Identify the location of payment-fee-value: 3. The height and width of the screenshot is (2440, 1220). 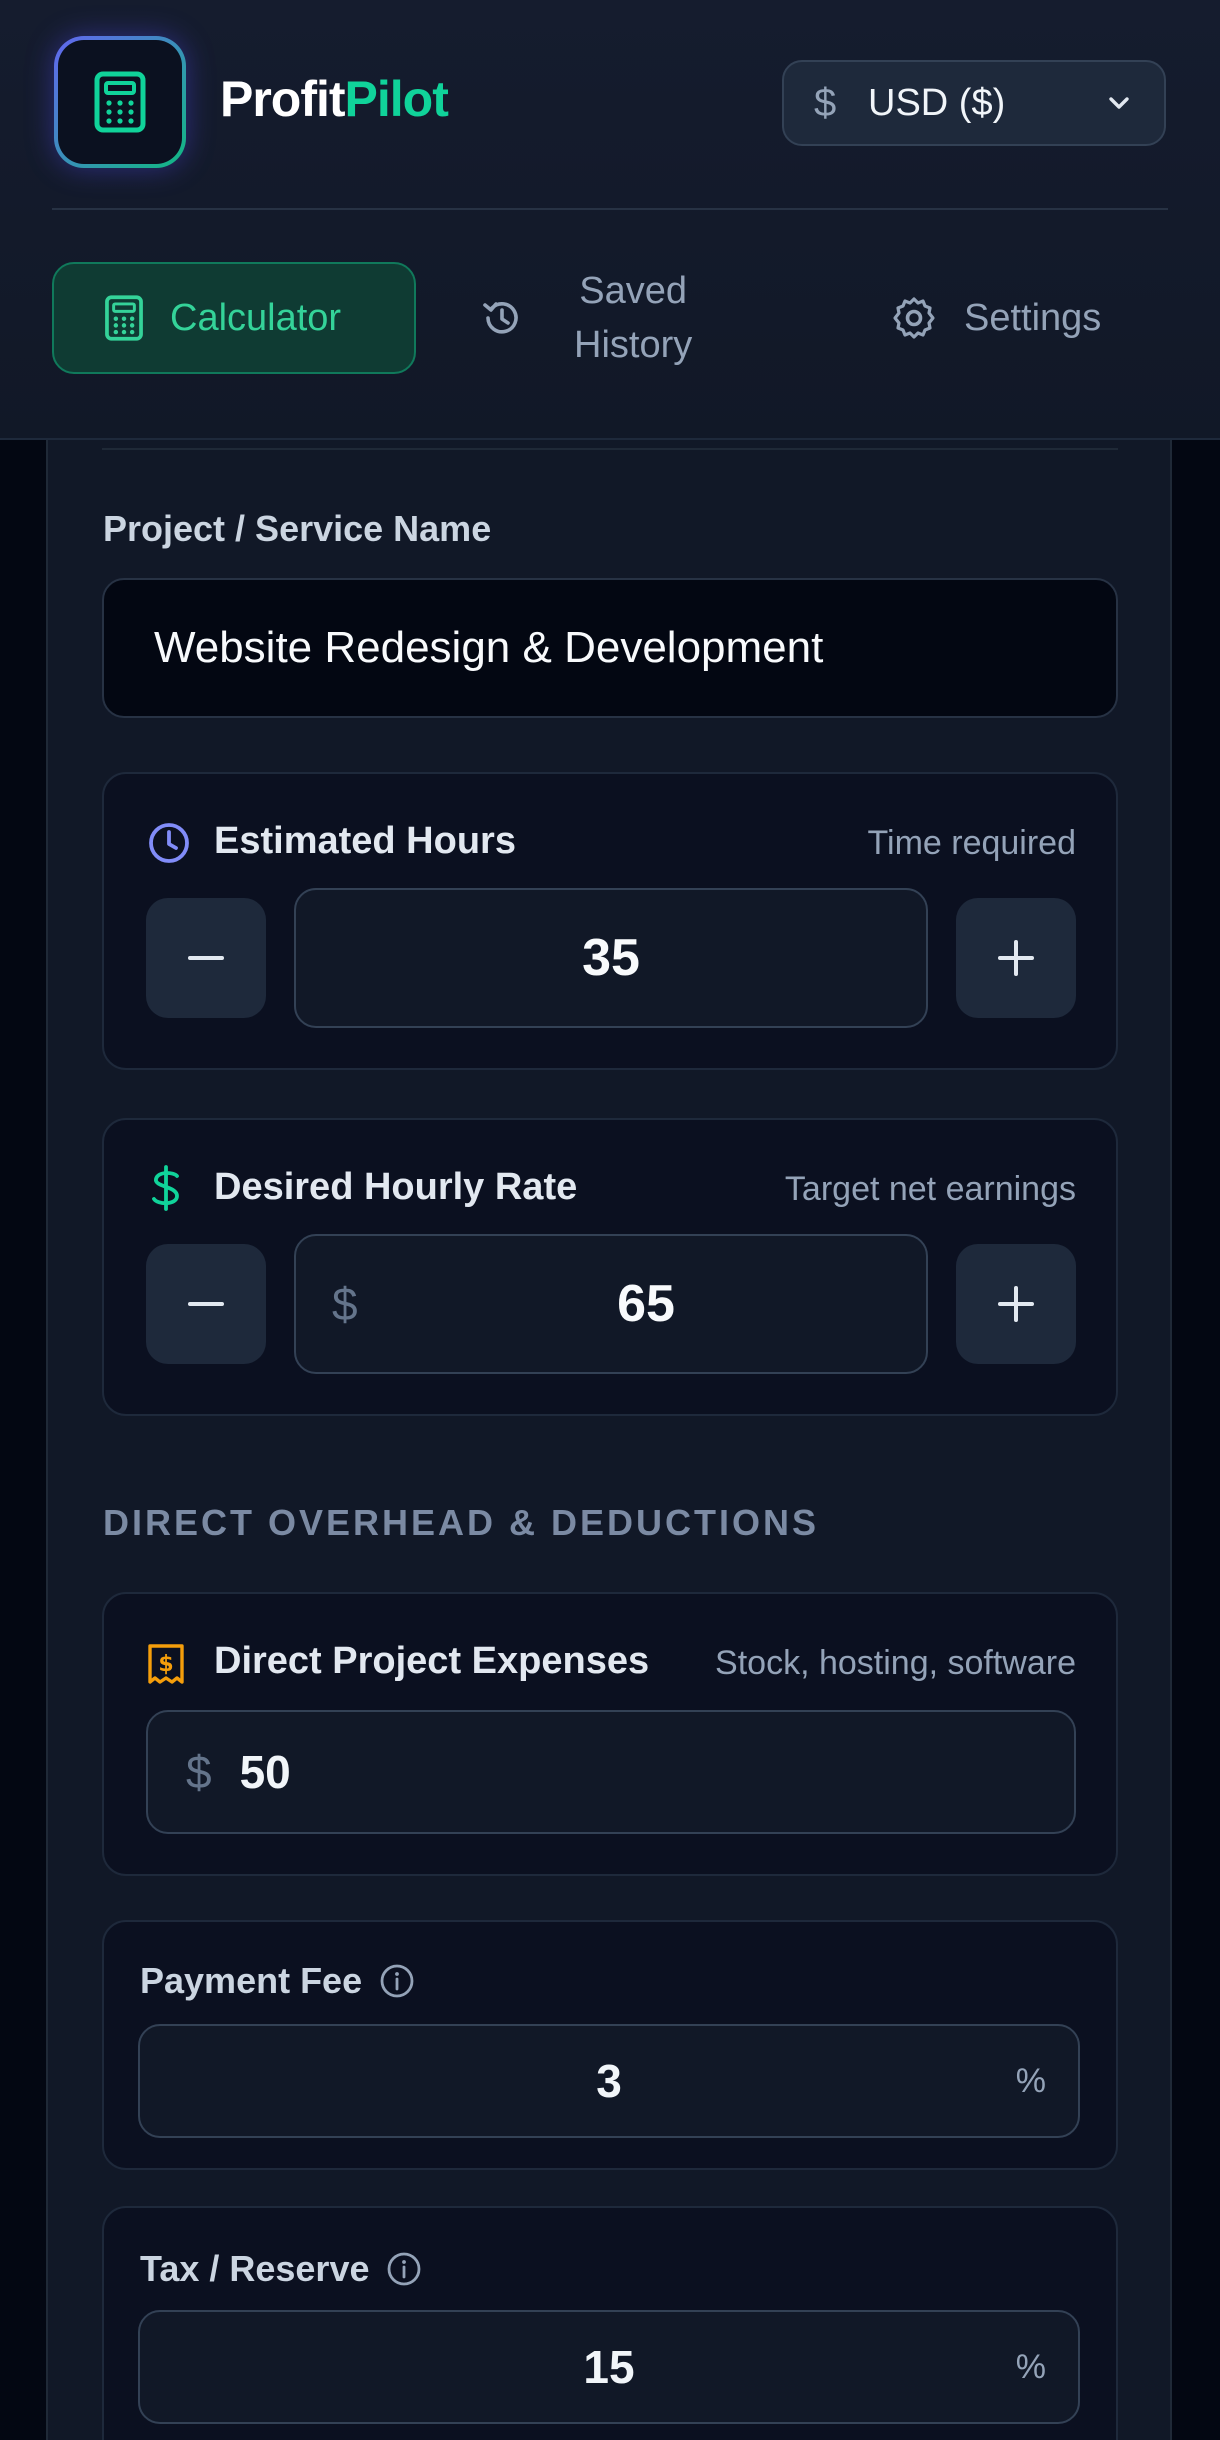
(609, 2081).